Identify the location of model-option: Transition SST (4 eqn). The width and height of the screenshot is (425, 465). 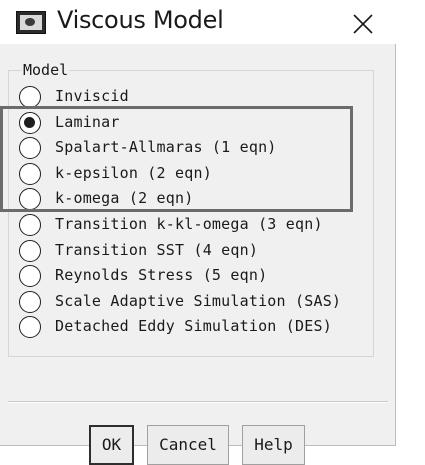
(191, 251).